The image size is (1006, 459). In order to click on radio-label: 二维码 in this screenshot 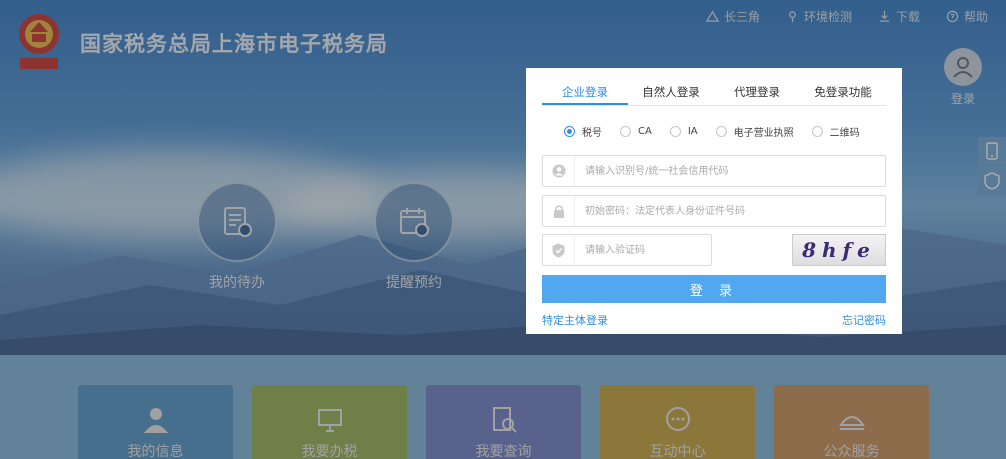, I will do `click(844, 133)`.